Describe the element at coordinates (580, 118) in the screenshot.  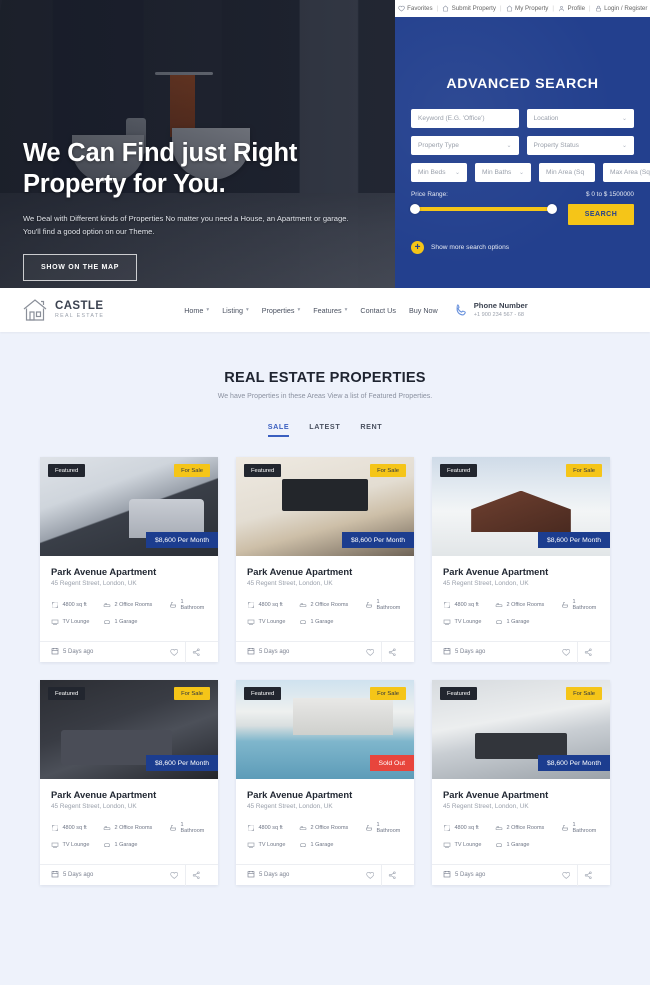
I see `location-select: Location ⌄` at that location.